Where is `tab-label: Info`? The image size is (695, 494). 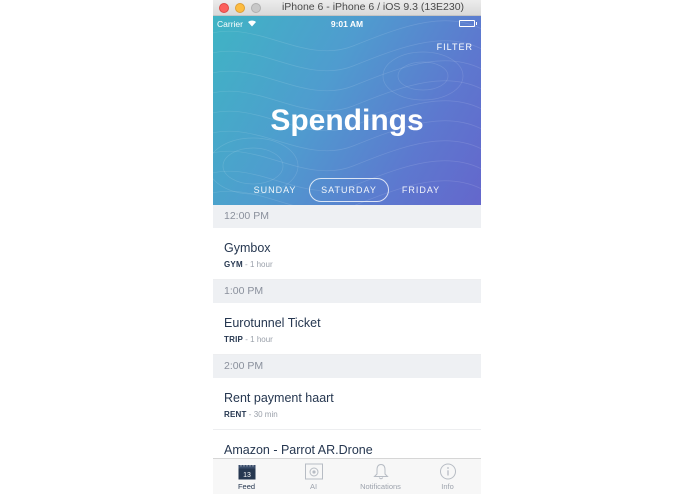
tab-label: Info is located at coordinates (447, 486).